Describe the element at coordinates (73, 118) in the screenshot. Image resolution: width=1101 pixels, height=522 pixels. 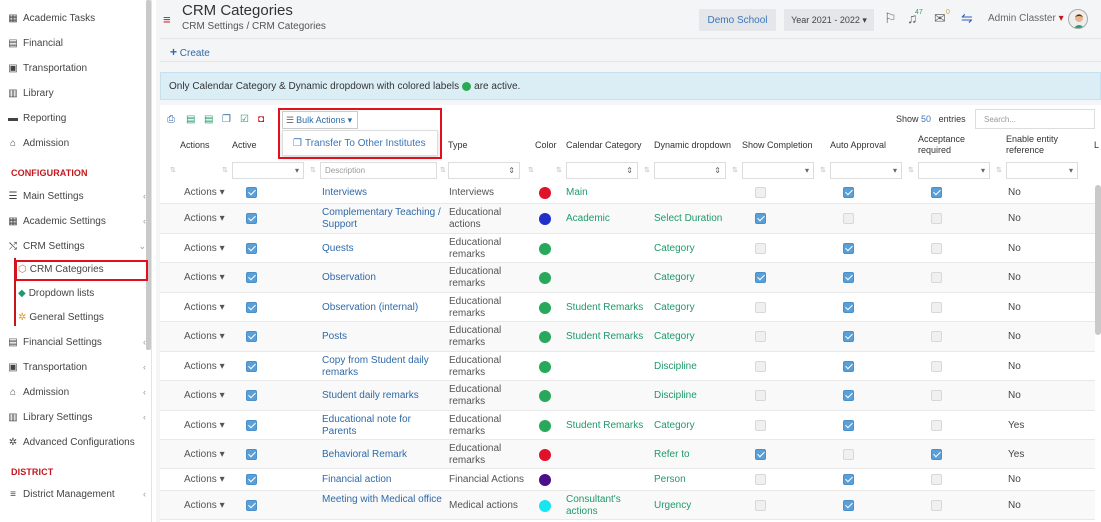
I see `sidebar-item-reporting: ▬ Reporting` at that location.